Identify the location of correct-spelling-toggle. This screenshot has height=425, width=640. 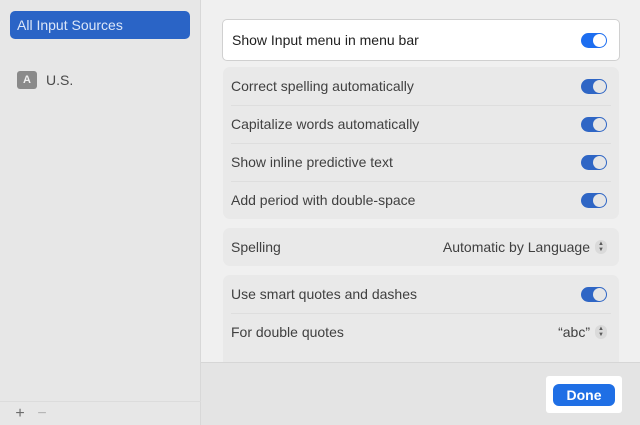
(594, 86).